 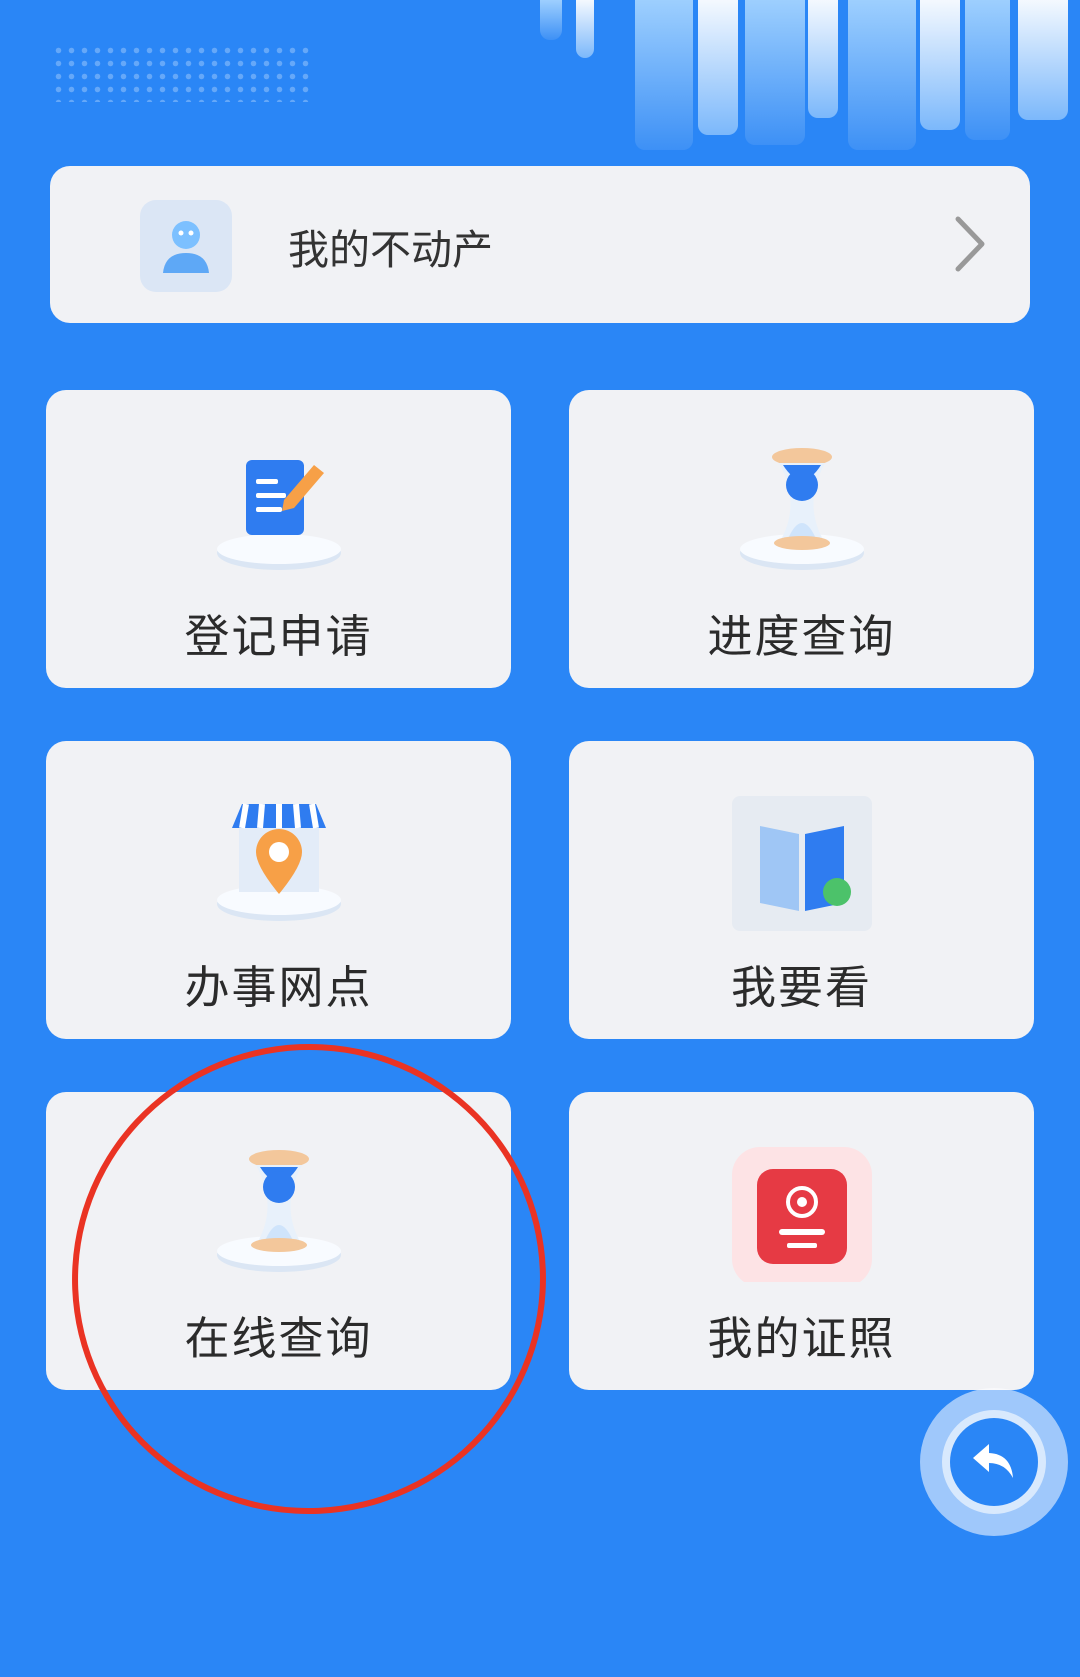 I want to click on service-registration-apply: 登记申请, so click(x=278, y=539).